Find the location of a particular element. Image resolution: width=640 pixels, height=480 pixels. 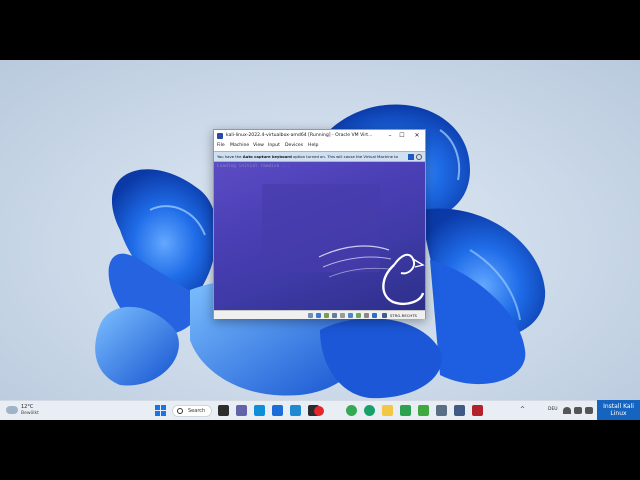

taskbar-search: Search is located at coordinates (192, 411).